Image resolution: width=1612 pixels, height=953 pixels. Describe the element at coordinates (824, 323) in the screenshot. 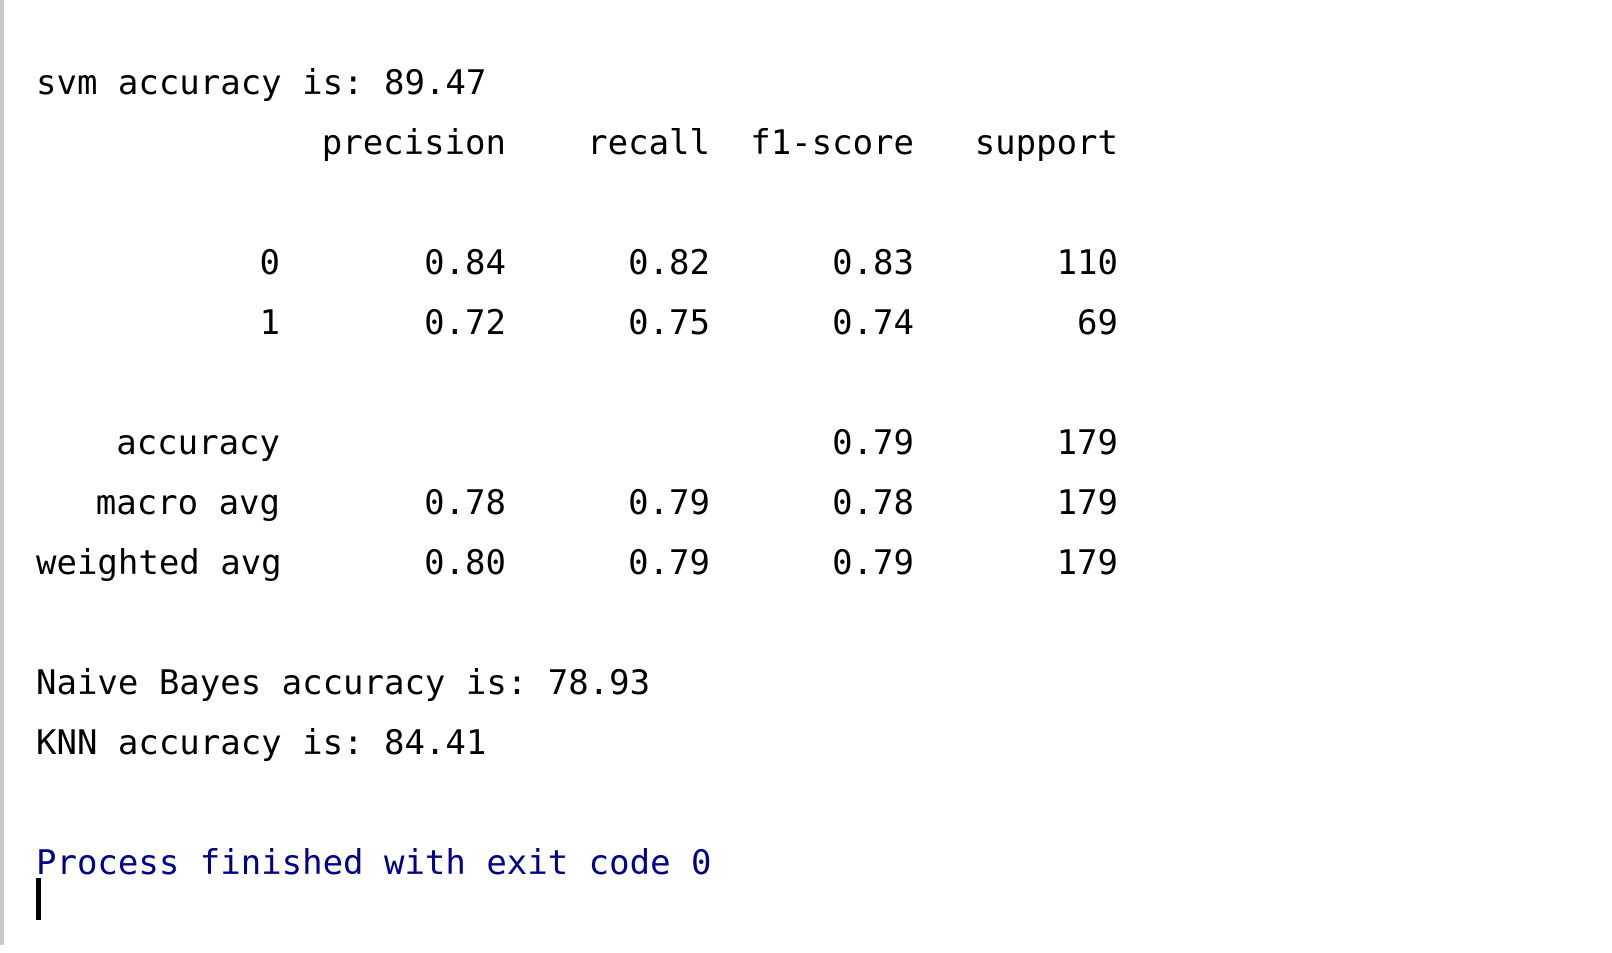

I see `report-row-class-1: 1 0.72 0.75 0.74 69` at that location.